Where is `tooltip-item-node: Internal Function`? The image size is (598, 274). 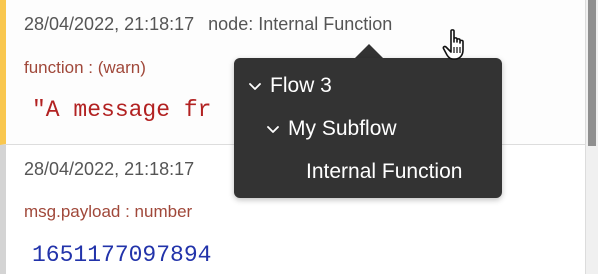 tooltip-item-node: Internal Function is located at coordinates (384, 172).